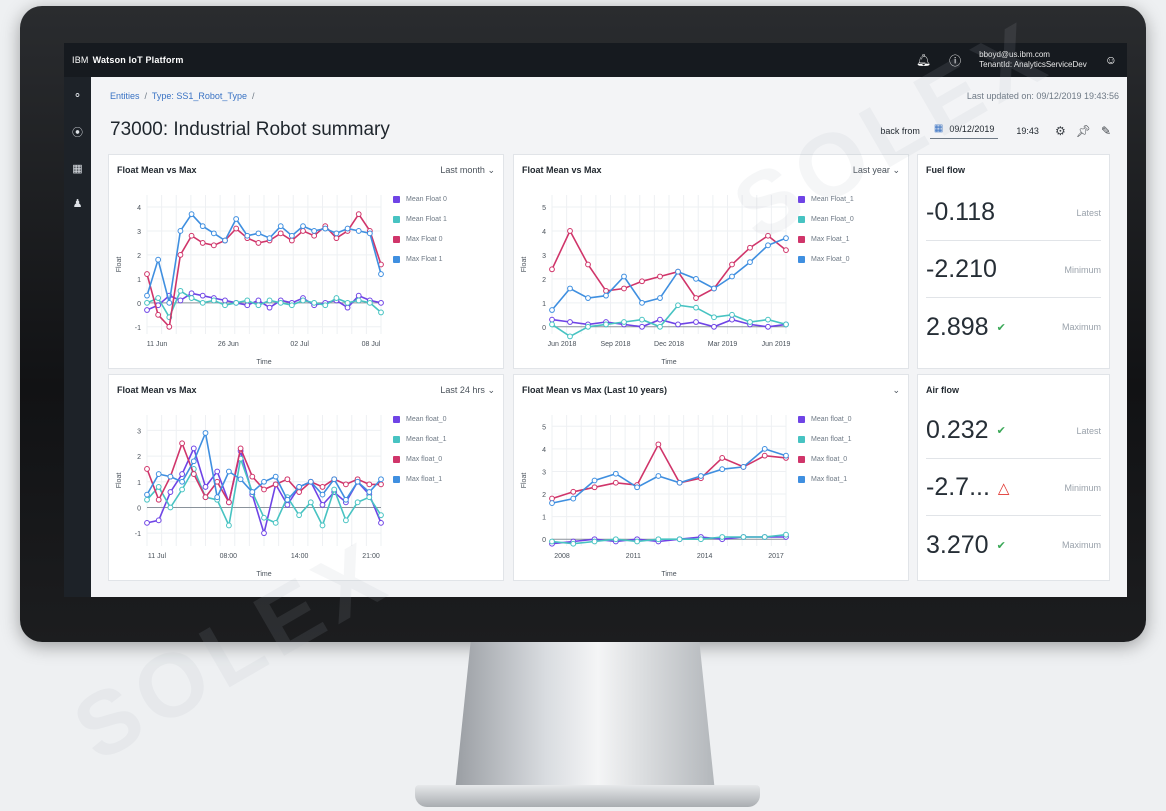 This screenshot has width=1166, height=811. What do you see at coordinates (1088, 430) in the screenshot?
I see `kpi-label: Latest` at bounding box center [1088, 430].